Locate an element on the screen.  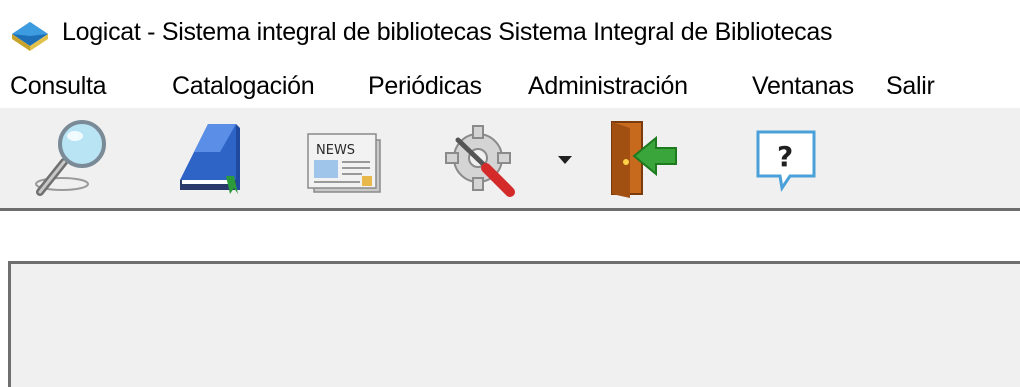
help-button: ? is located at coordinates (788, 158).